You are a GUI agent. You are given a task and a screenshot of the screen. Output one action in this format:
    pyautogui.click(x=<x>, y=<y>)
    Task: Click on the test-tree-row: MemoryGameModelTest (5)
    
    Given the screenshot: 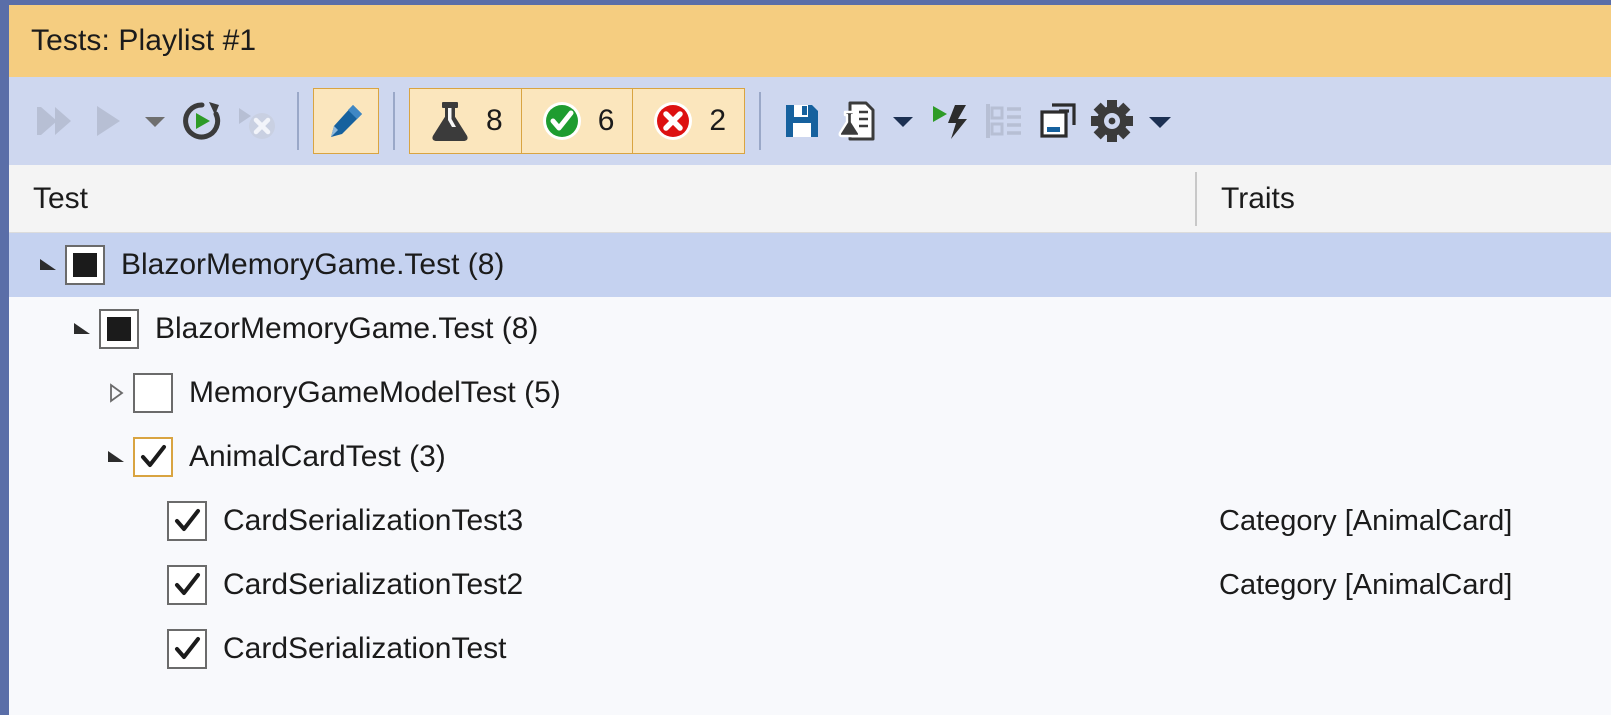 What is the action you would take?
    pyautogui.click(x=810, y=393)
    